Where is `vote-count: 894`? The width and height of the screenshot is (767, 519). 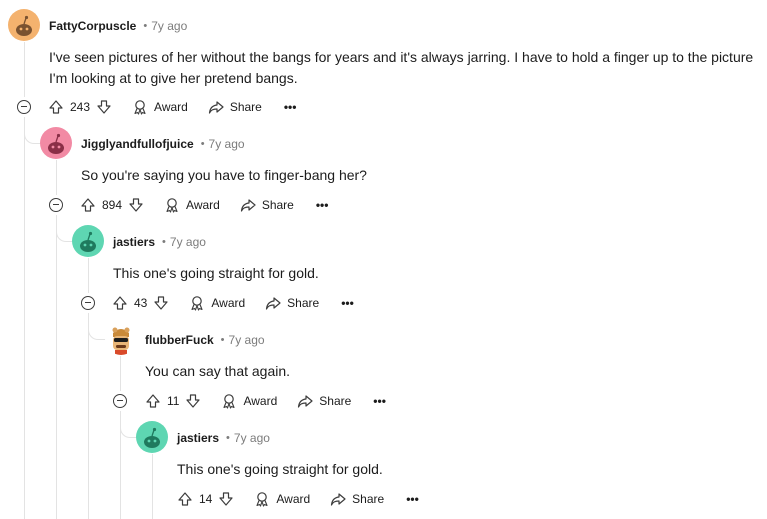
vote-count: 894 is located at coordinates (112, 205).